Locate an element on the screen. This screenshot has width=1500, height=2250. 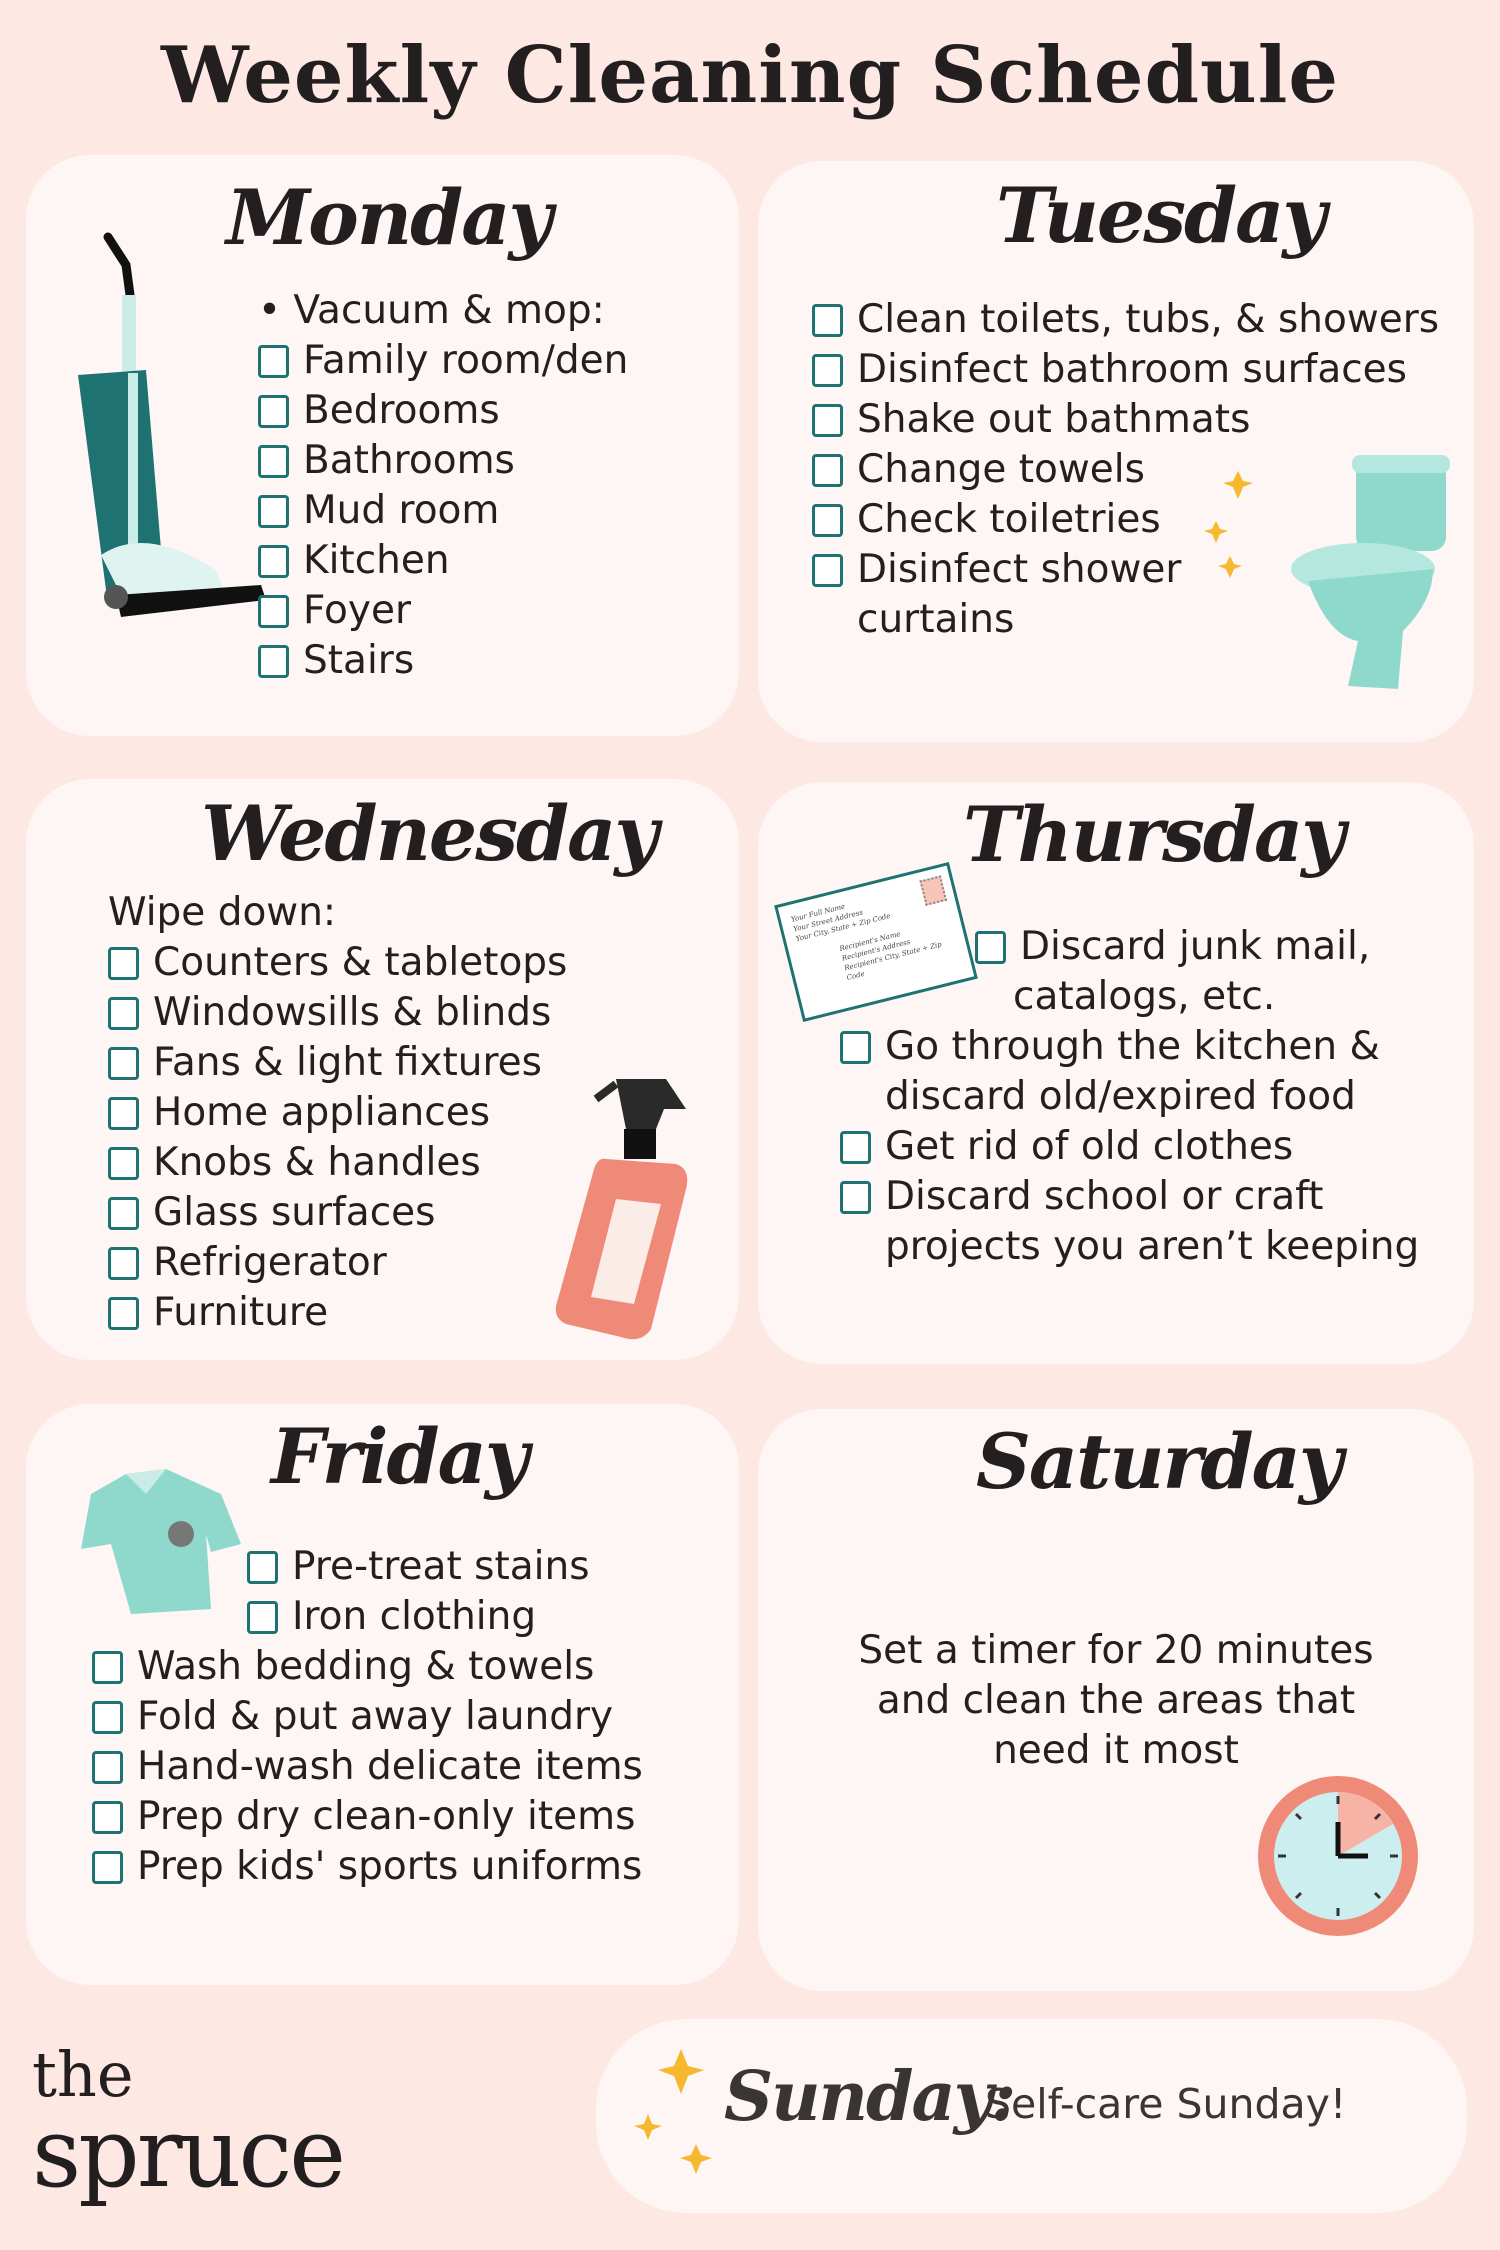
wednesday-heading: Wednesday is located at coordinates (430, 833).